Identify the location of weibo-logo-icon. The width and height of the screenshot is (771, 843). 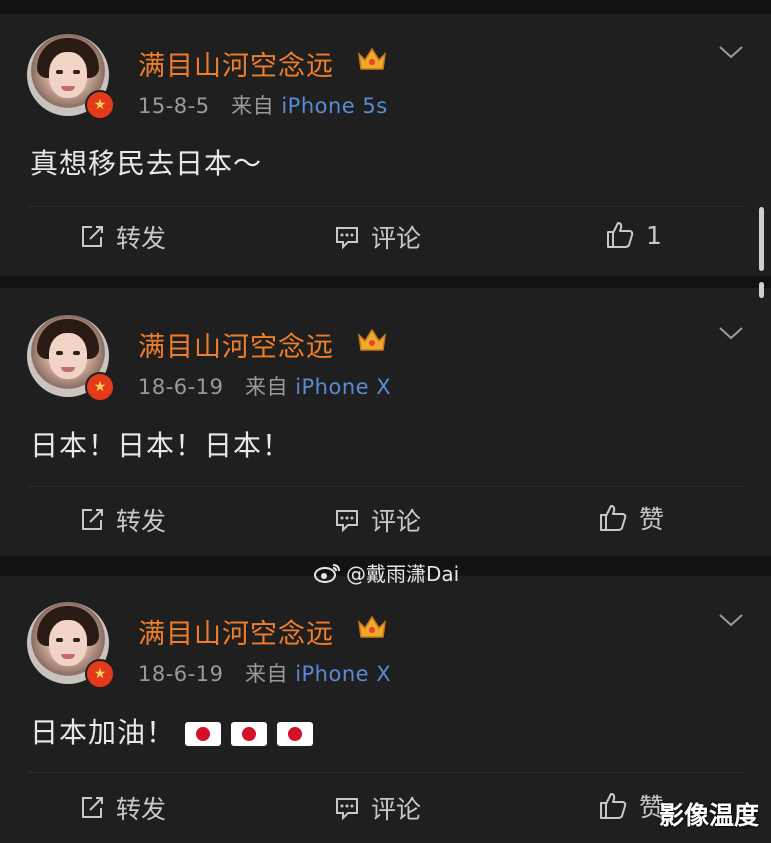
(327, 573).